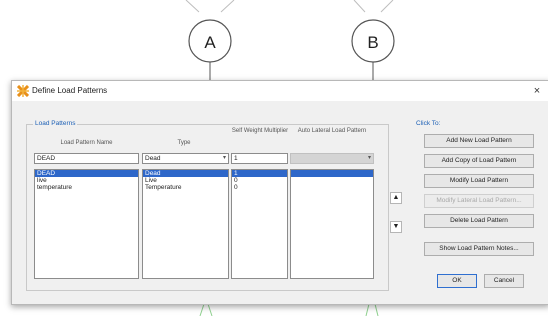 The image size is (548, 316). I want to click on grid-bubble-a: A, so click(210, 49).